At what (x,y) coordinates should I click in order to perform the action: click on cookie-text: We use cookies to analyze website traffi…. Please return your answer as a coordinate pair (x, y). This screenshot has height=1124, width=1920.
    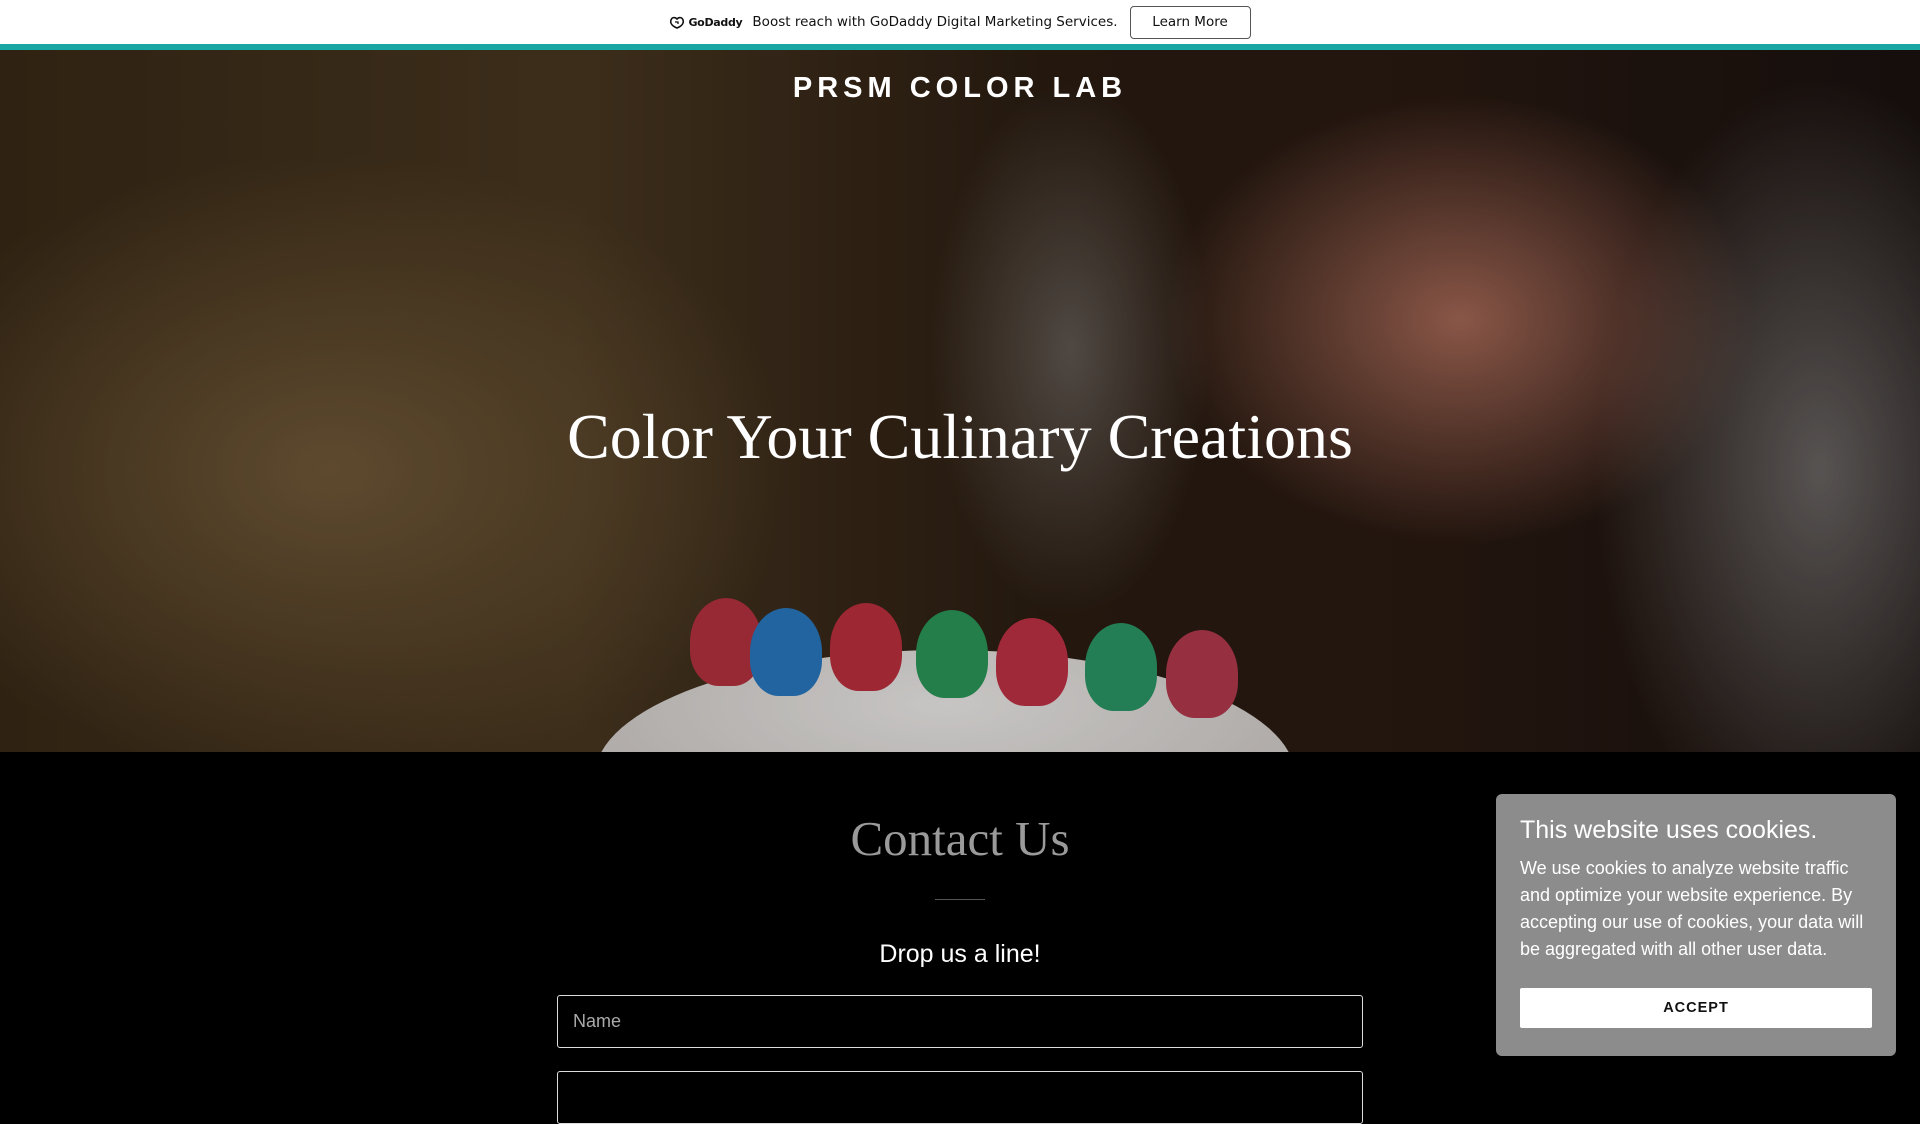
    Looking at the image, I should click on (1692, 908).